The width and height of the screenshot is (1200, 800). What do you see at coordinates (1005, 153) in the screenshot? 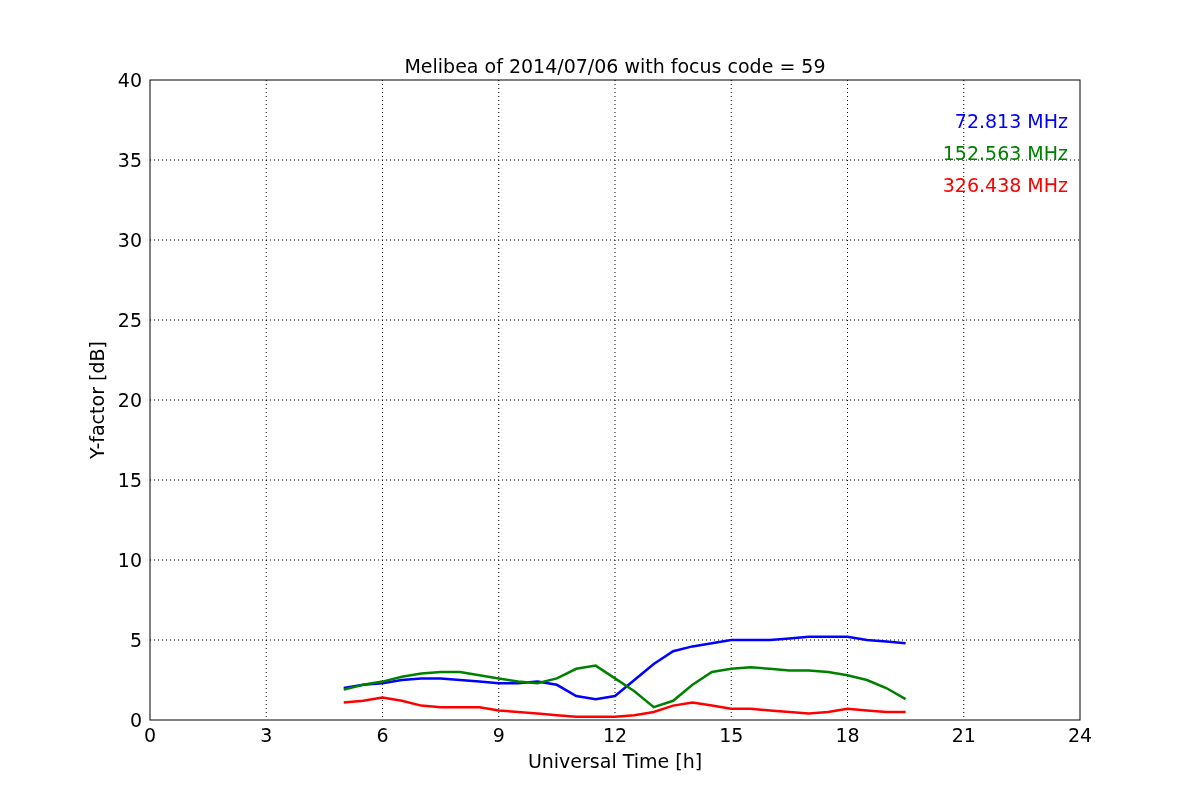
I see `legend-label: 152.563 MHz` at bounding box center [1005, 153].